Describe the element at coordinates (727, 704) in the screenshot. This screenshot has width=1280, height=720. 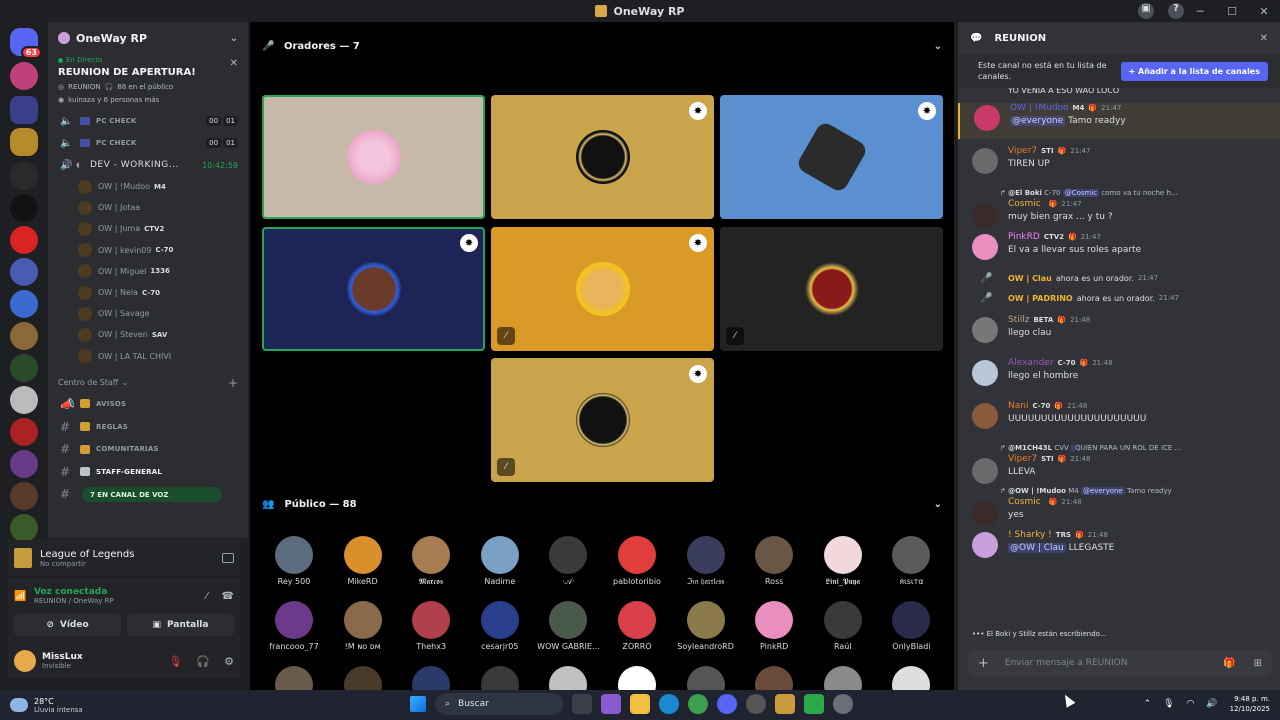
I see `discord-icon` at that location.